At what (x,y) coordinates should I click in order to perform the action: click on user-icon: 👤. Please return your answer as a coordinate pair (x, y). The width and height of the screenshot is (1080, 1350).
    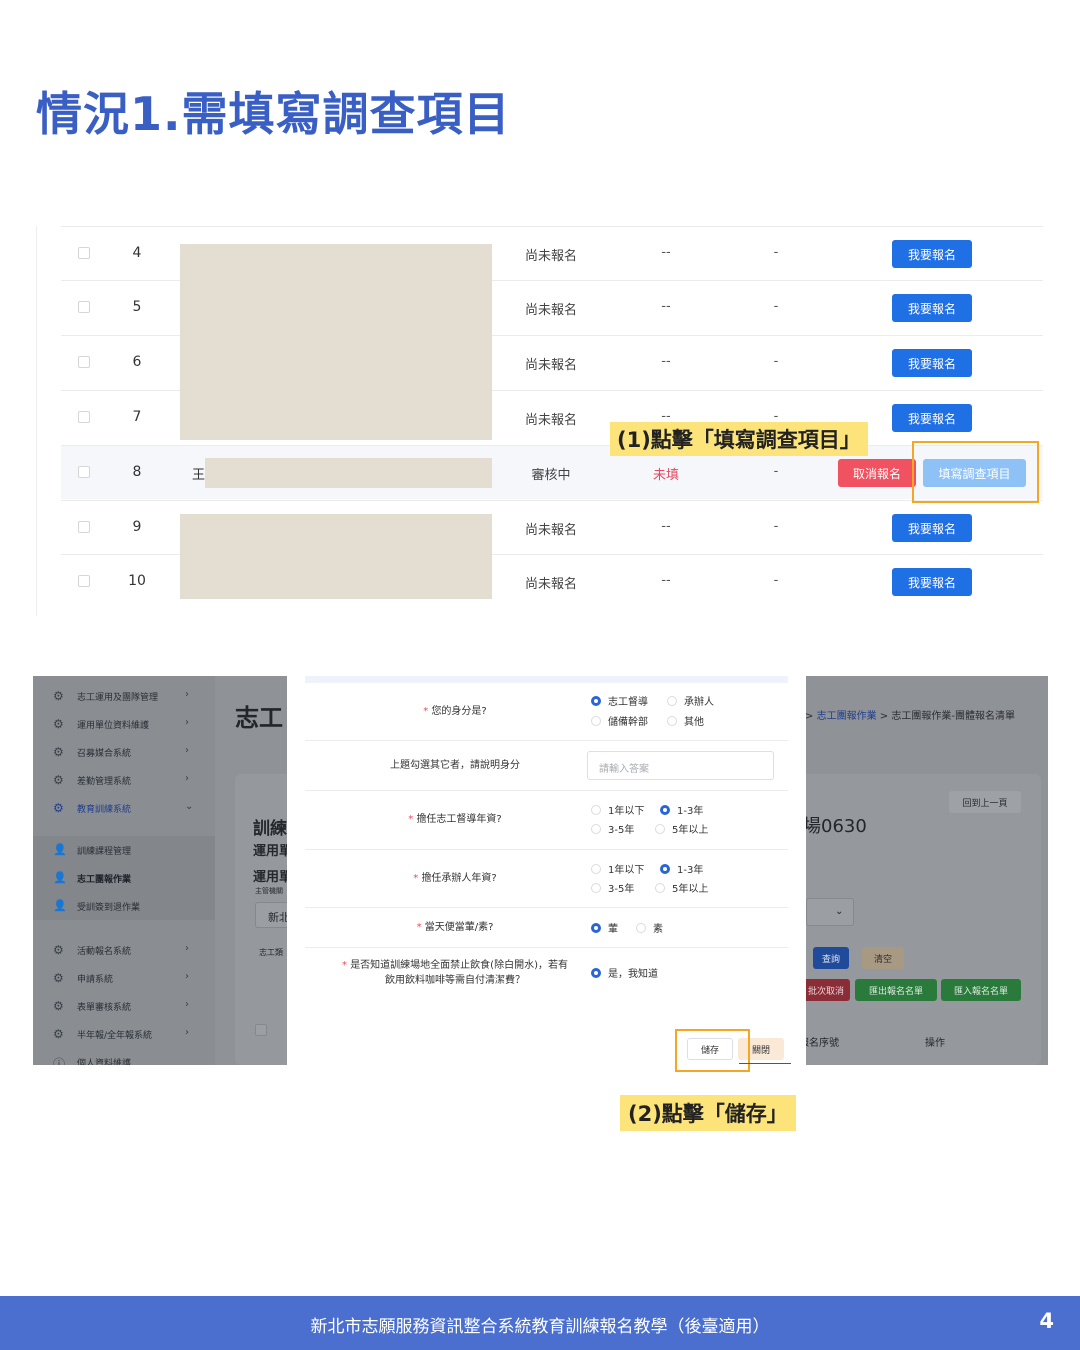
    Looking at the image, I should click on (60, 905).